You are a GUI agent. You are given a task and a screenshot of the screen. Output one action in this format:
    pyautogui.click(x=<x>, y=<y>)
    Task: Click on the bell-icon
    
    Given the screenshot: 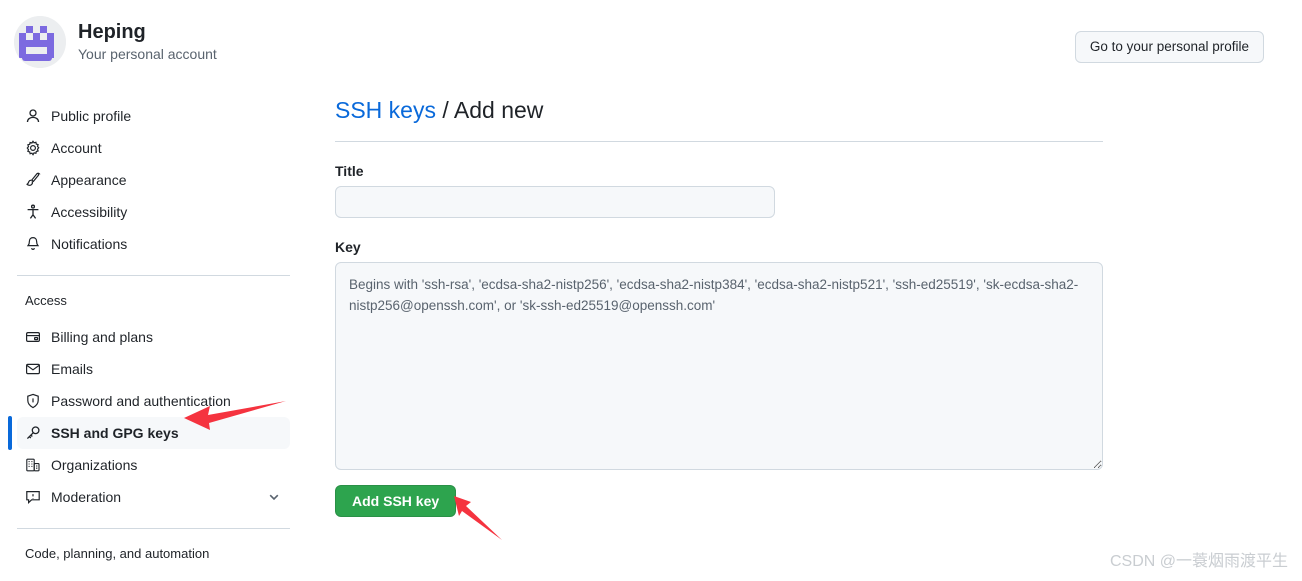 What is the action you would take?
    pyautogui.click(x=33, y=244)
    